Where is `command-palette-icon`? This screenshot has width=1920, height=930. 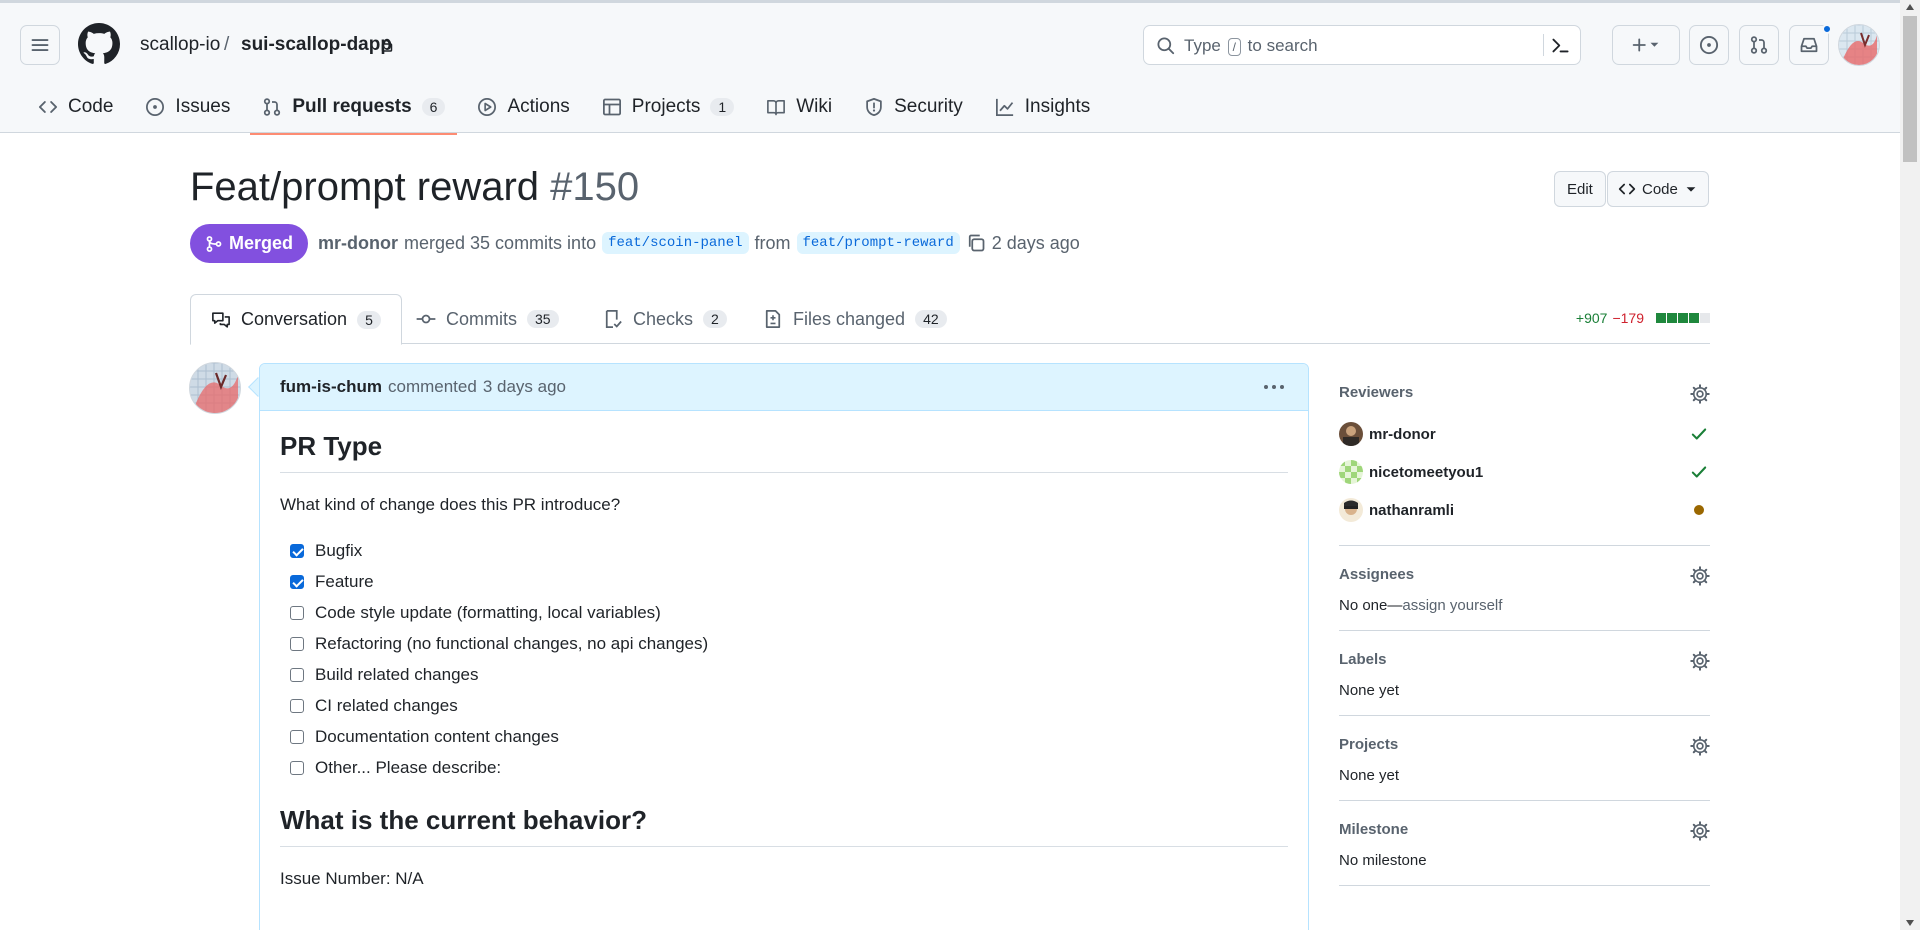
command-palette-icon is located at coordinates (1560, 45).